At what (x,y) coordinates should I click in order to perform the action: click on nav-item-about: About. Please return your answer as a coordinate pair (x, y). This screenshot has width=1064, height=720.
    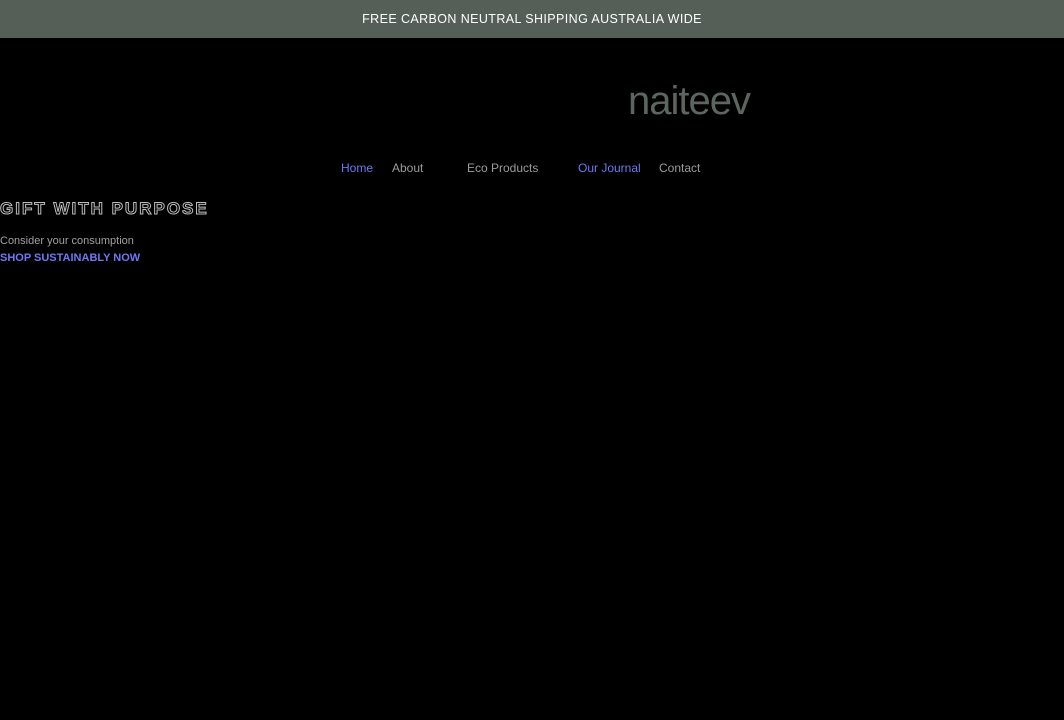
    Looking at the image, I should click on (407, 168).